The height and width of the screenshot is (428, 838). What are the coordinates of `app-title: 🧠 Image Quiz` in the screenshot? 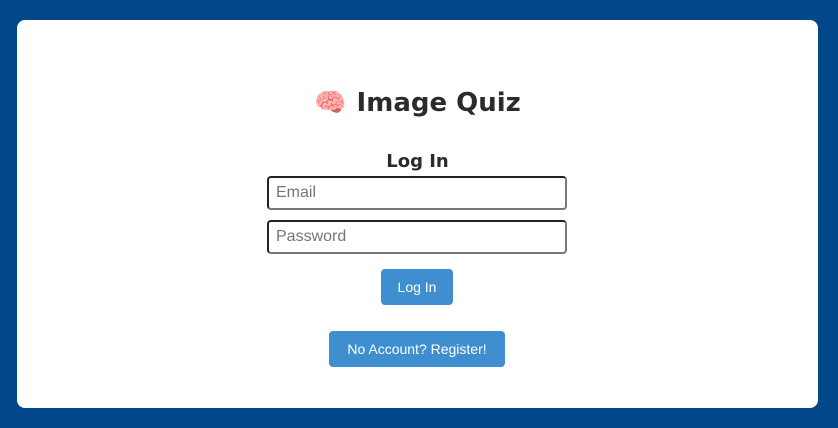 It's located at (417, 103).